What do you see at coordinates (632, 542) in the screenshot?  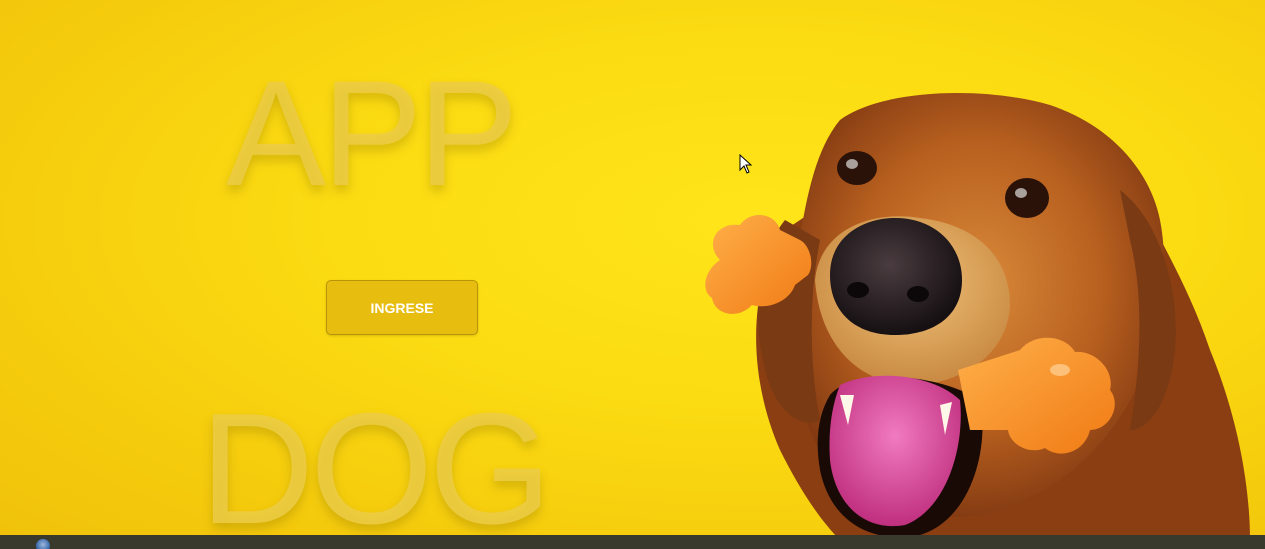 I see `taskbar` at bounding box center [632, 542].